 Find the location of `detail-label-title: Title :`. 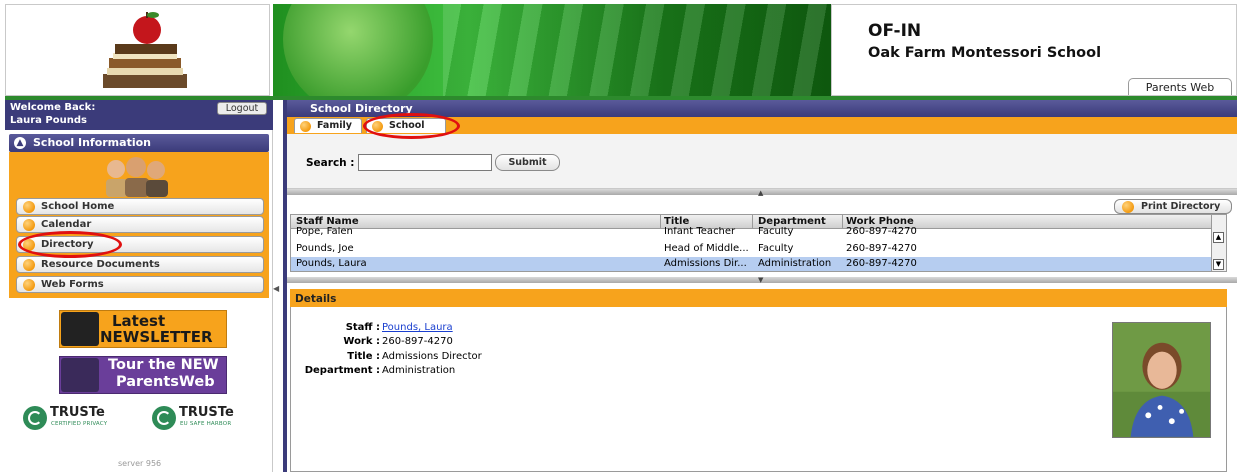

detail-label-title: Title : is located at coordinates (363, 356).